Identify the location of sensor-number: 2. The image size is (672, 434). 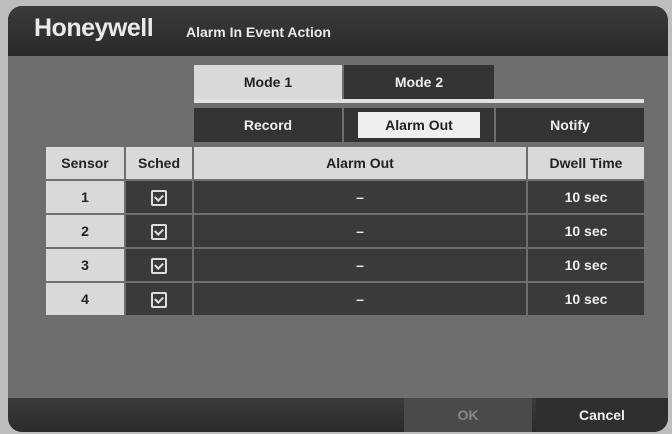
(85, 231).